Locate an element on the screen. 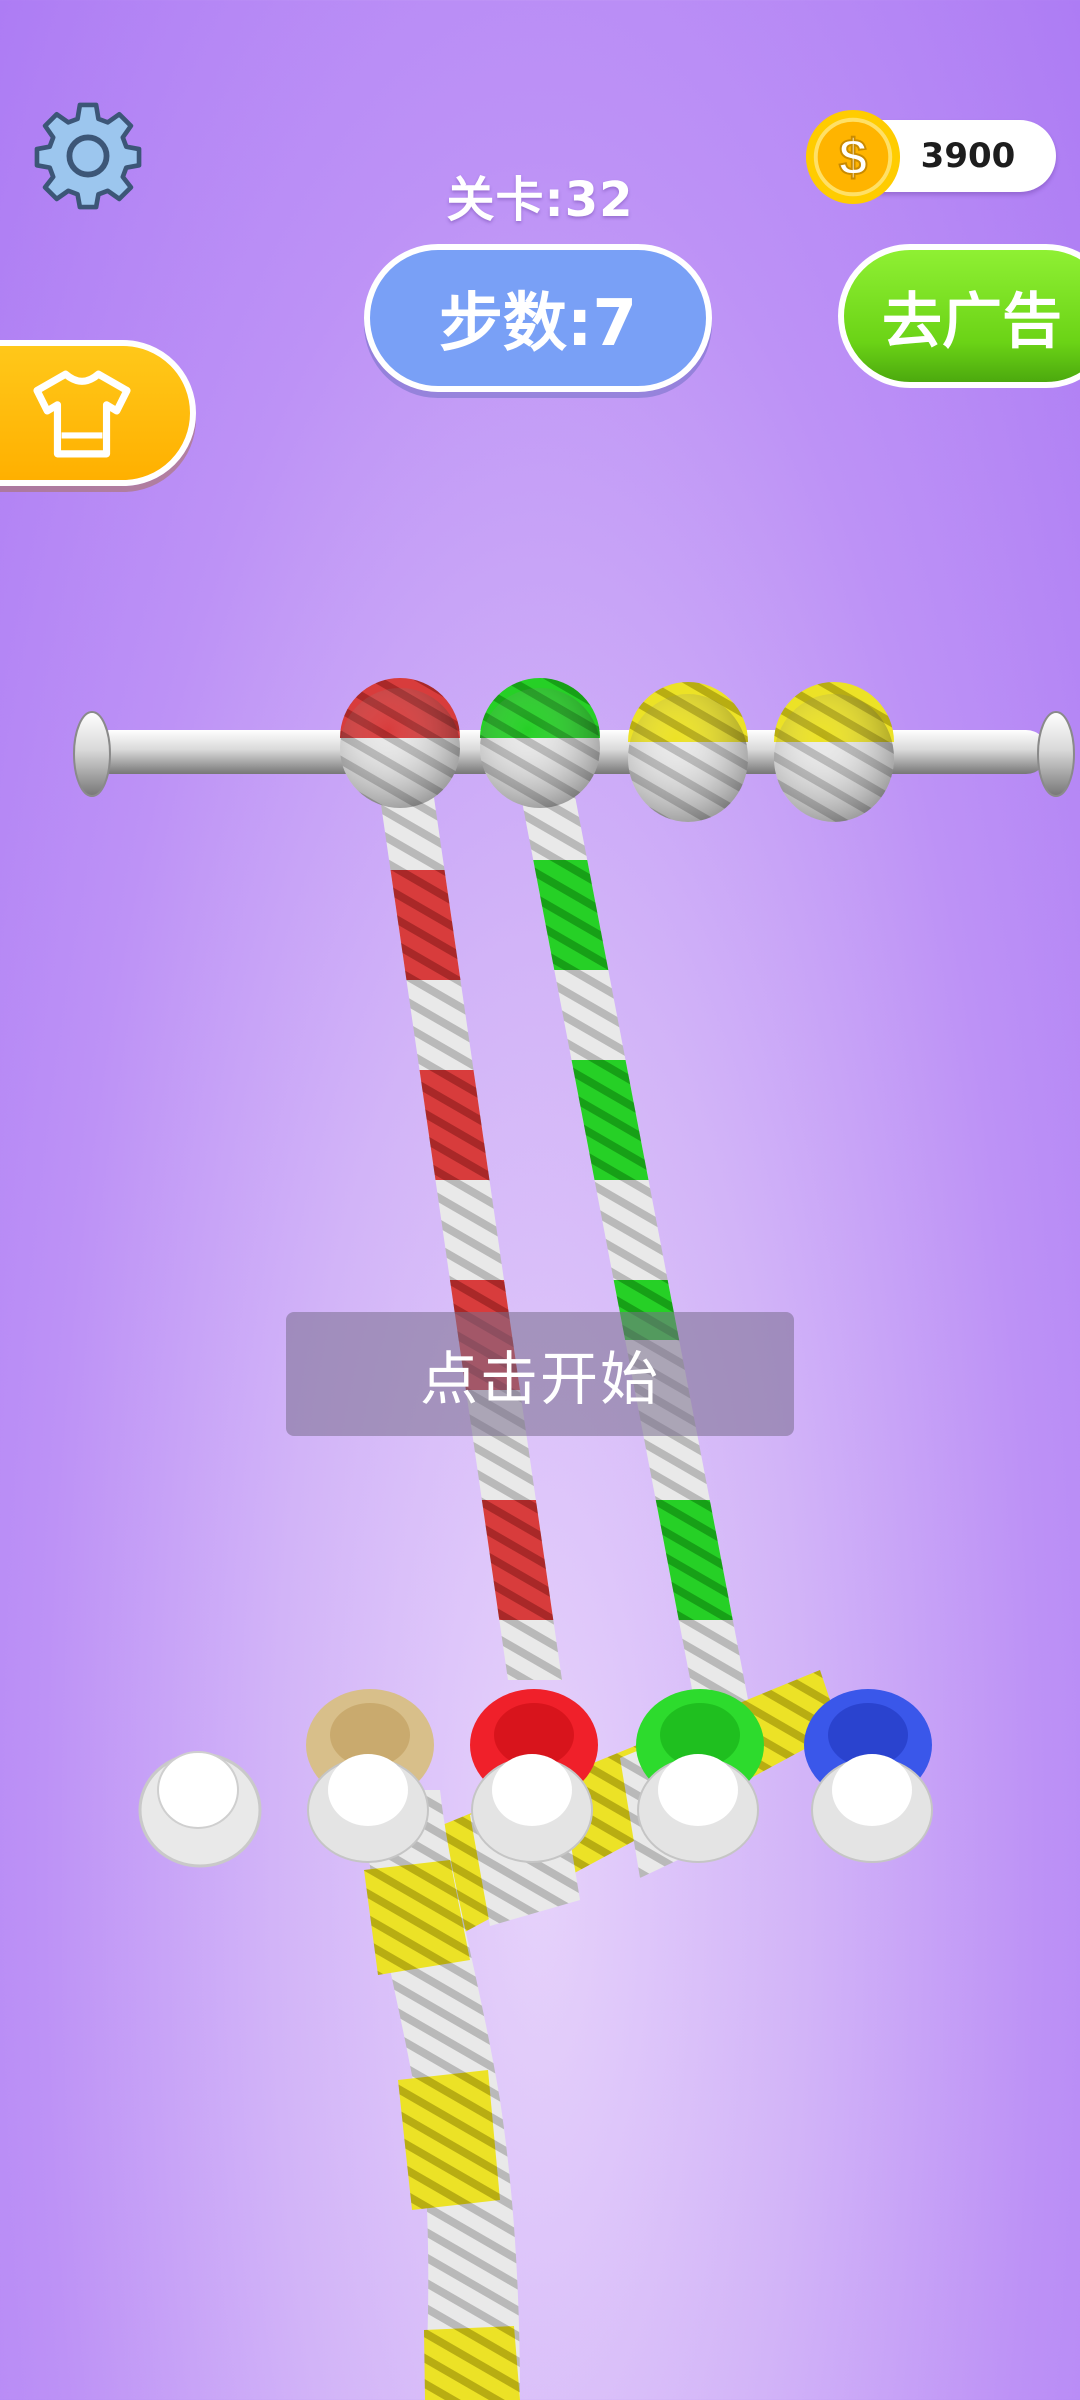 The image size is (1080, 2400). coin-icon: $ is located at coordinates (853, 157).